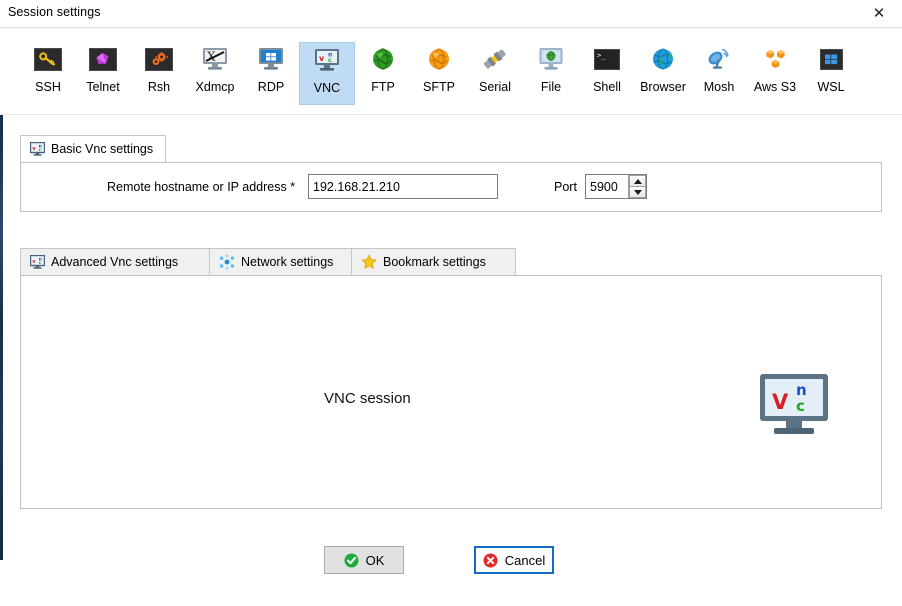 Image resolution: width=902 pixels, height=606 pixels. Describe the element at coordinates (565, 187) in the screenshot. I see `port-label: Port` at that location.